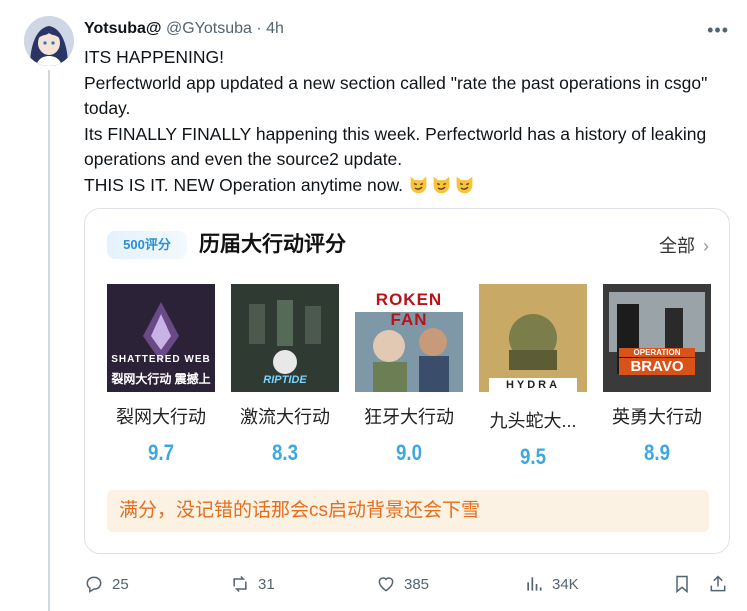 Image resolution: width=747 pixels, height=611 pixels. What do you see at coordinates (49, 41) in the screenshot?
I see `avatar` at bounding box center [49, 41].